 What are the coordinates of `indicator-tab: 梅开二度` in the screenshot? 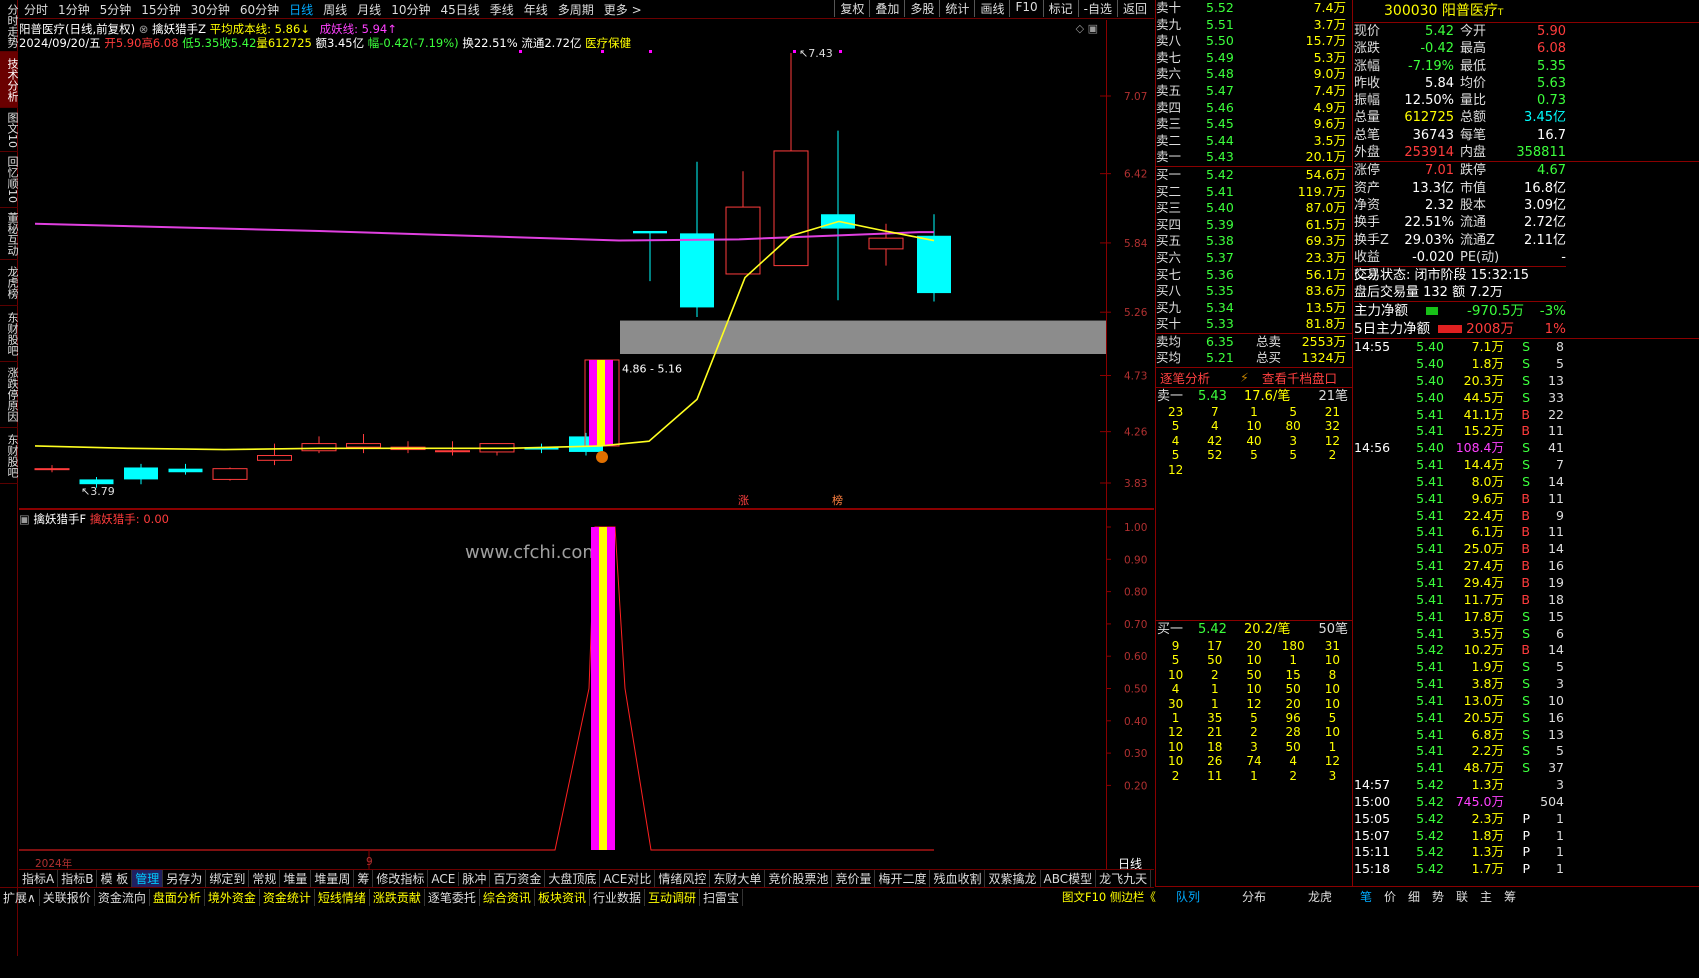 It's located at (903, 878).